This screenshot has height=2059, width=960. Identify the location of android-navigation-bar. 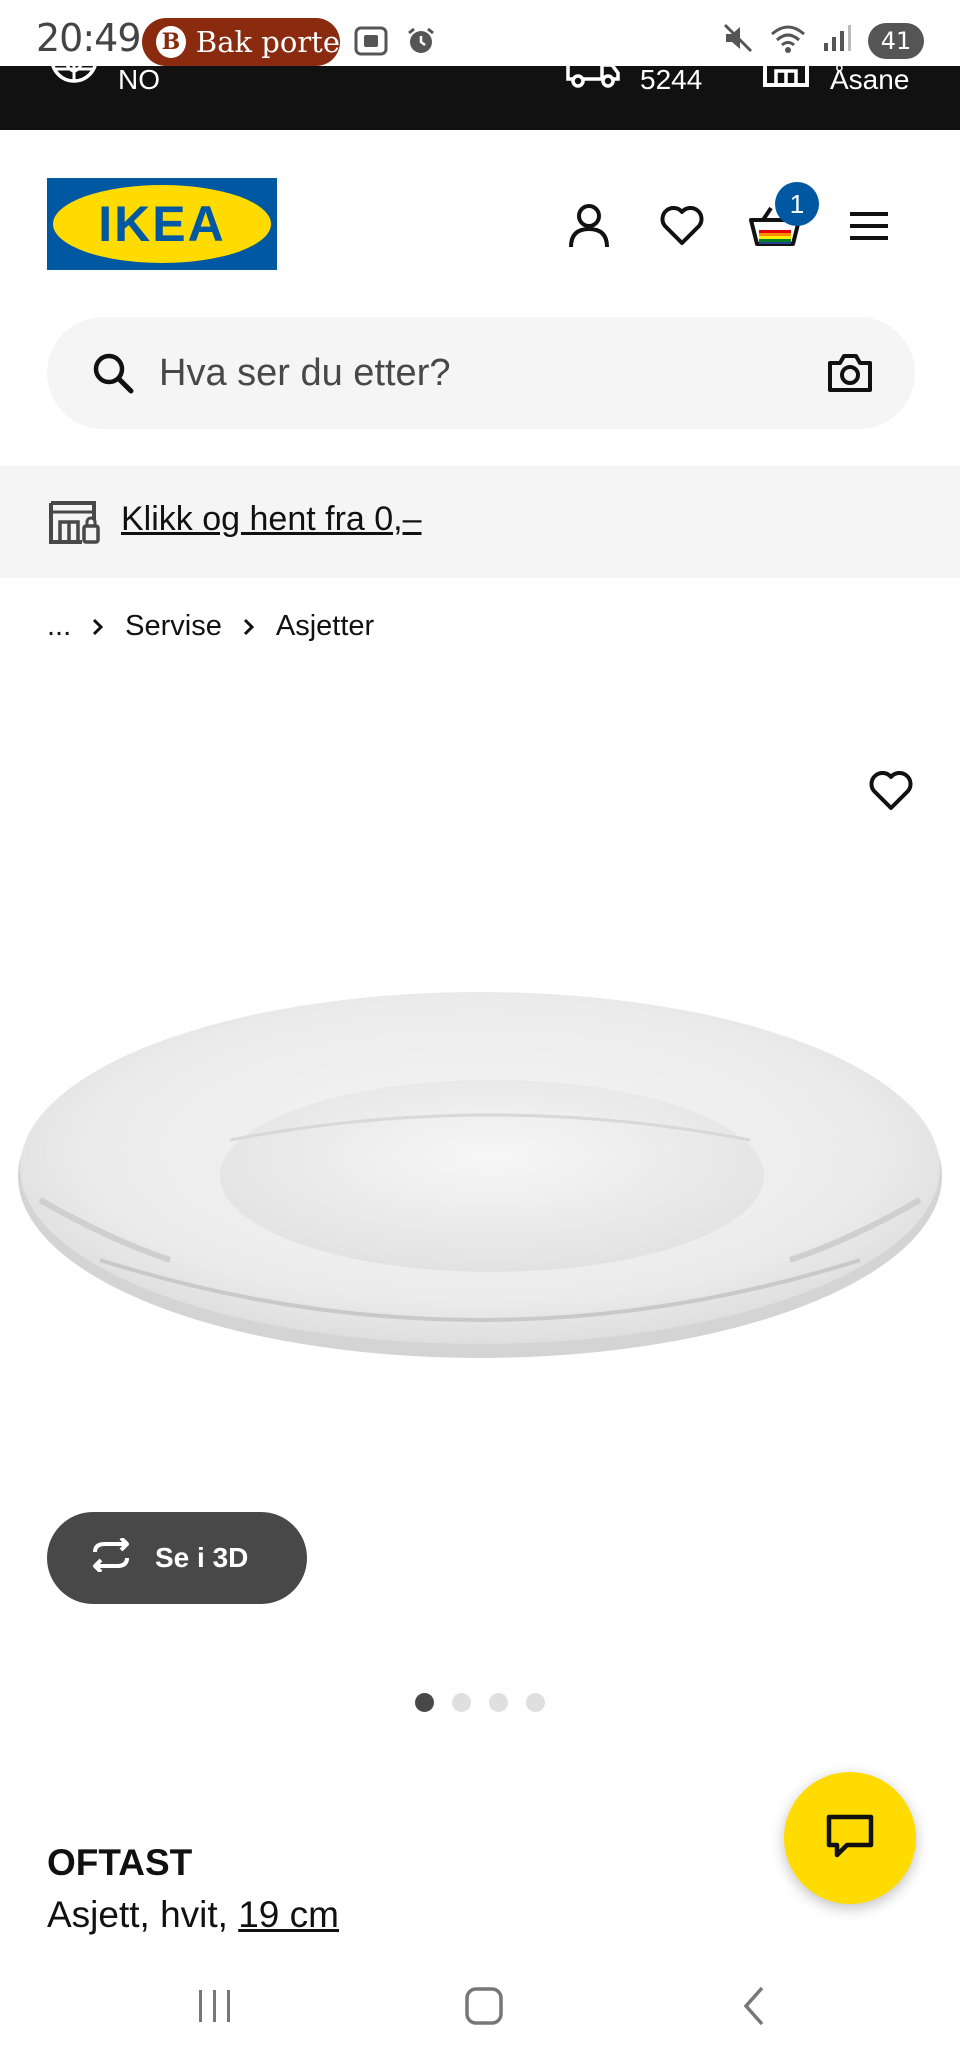
(480, 2009).